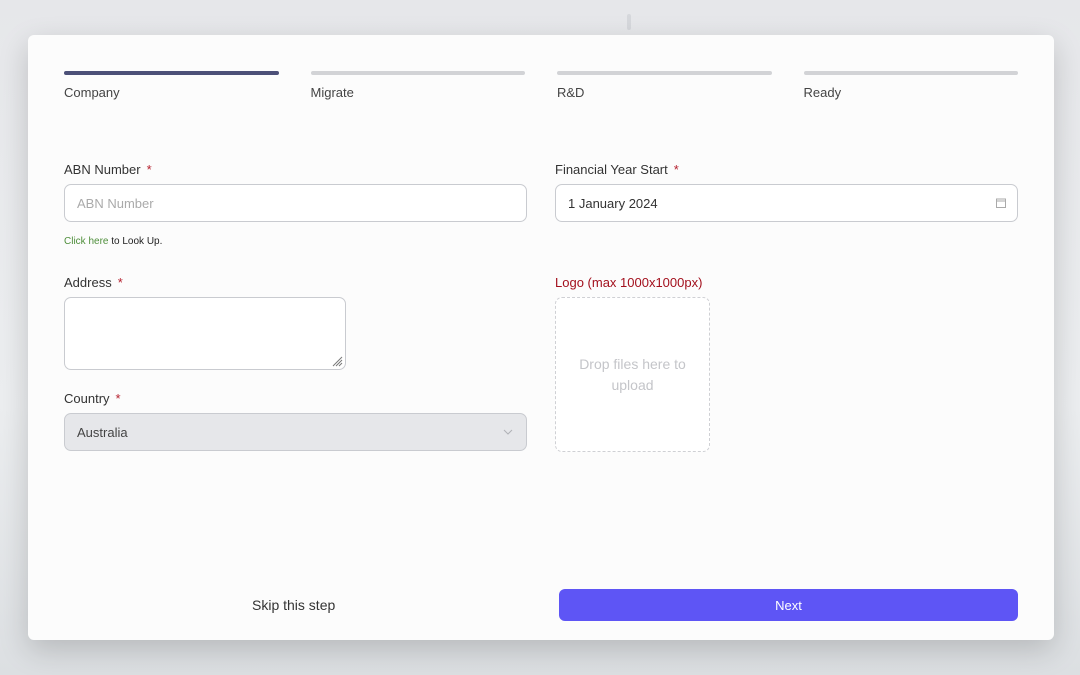  I want to click on financial-year-label-text: Financial Year Start, so click(611, 169).